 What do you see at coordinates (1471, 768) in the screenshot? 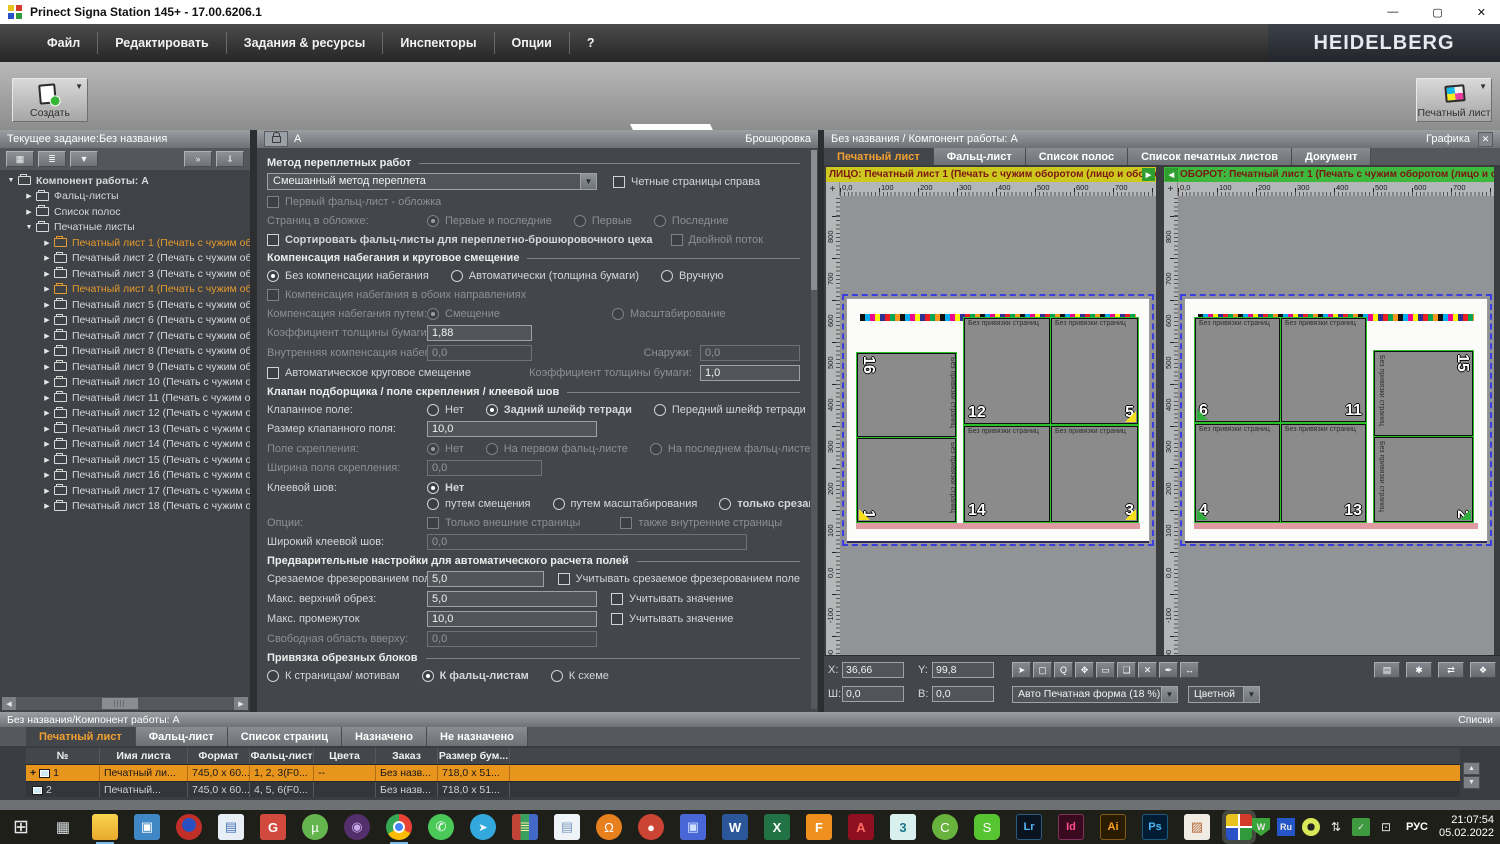
I see `scroll-up-button: ▲` at bounding box center [1471, 768].